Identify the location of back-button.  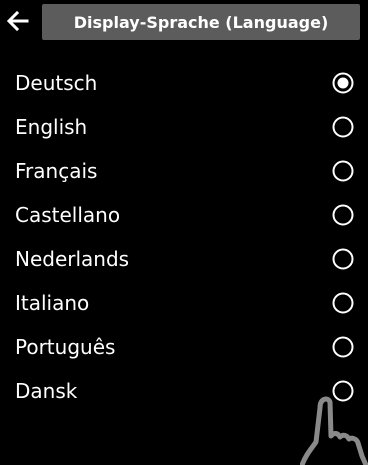
(18, 21).